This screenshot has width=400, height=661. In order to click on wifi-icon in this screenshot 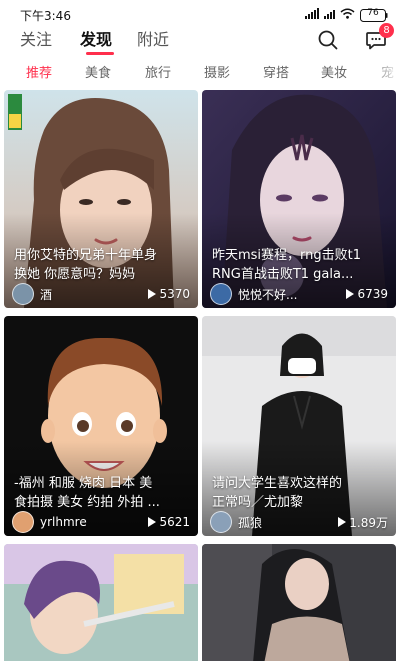, I will do `click(347, 13)`.